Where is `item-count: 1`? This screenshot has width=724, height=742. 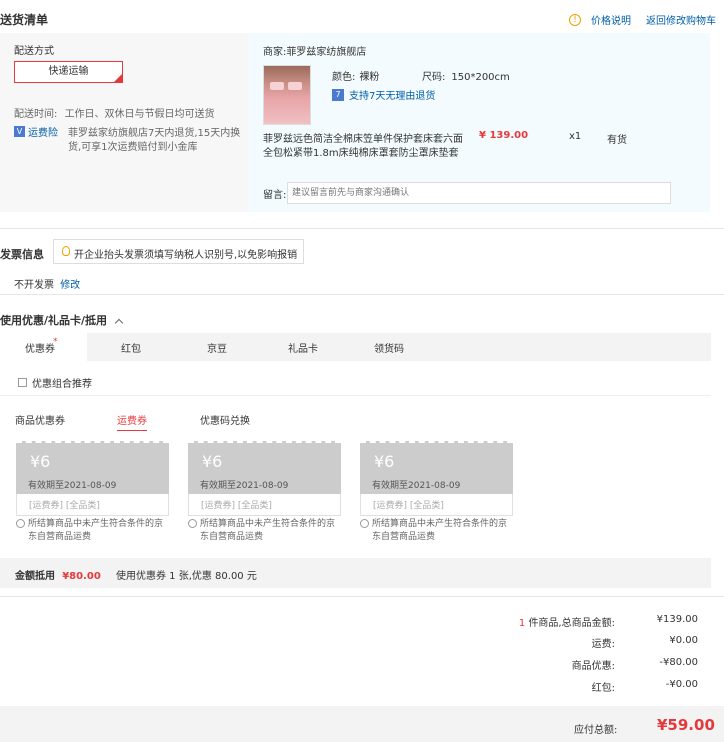 item-count: 1 is located at coordinates (522, 623).